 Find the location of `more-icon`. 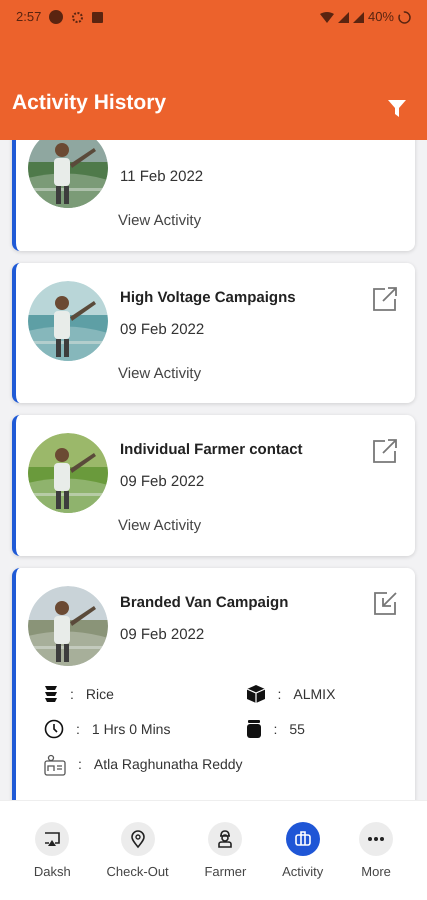

more-icon is located at coordinates (376, 839).